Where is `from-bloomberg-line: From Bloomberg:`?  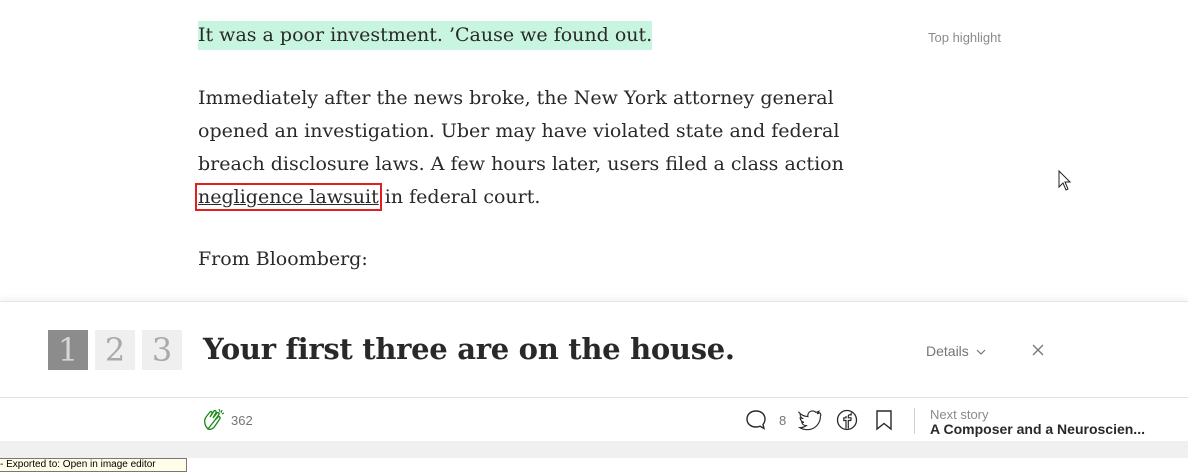
from-bloomberg-line: From Bloomberg: is located at coordinates (283, 259).